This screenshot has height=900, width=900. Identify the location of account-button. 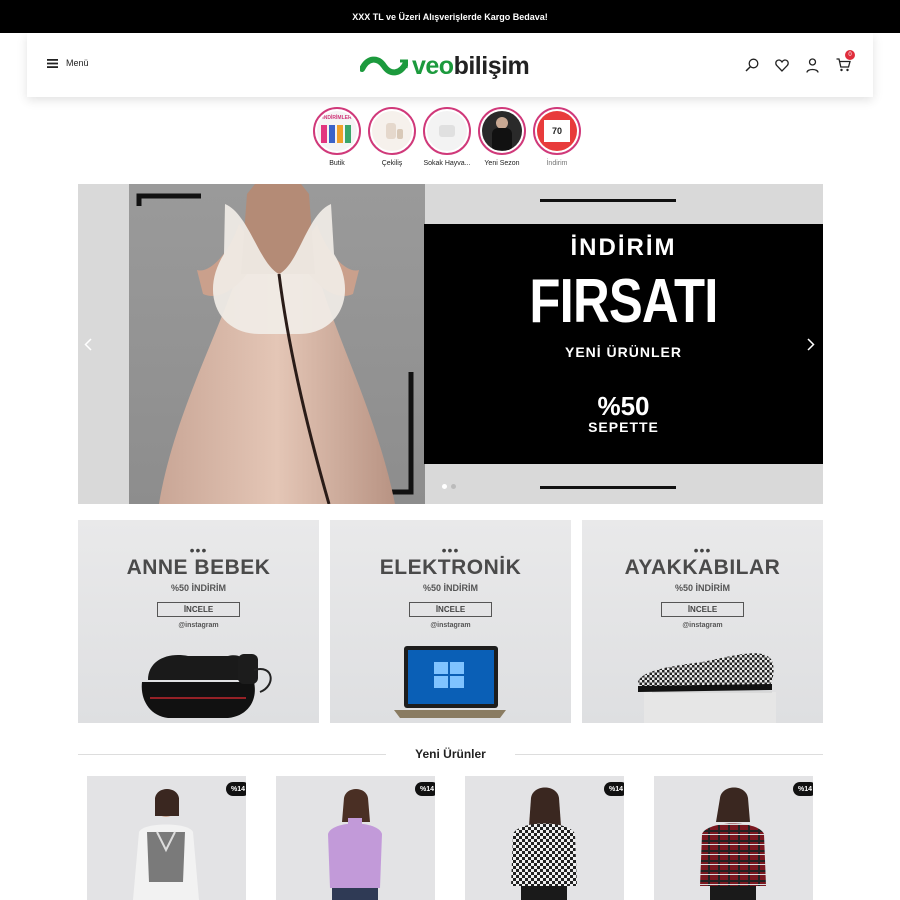
(812, 65).